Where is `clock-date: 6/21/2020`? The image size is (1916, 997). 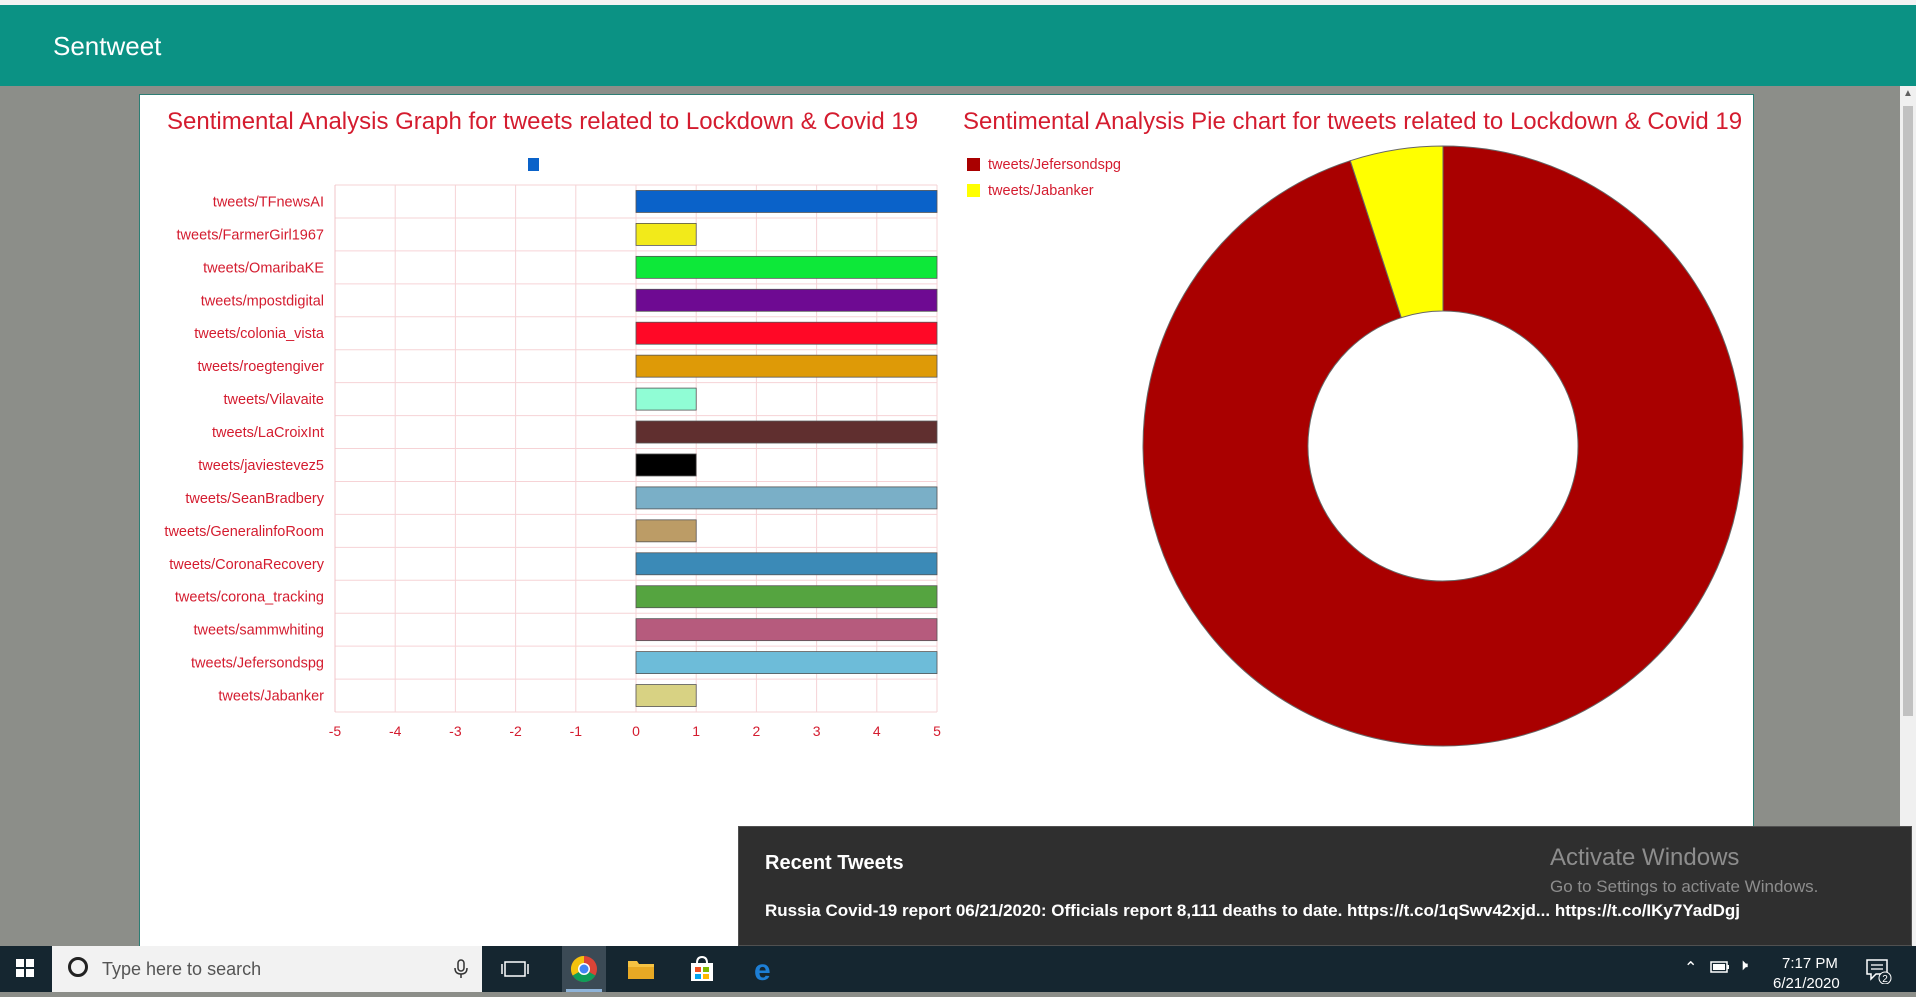 clock-date: 6/21/2020 is located at coordinates (1806, 983).